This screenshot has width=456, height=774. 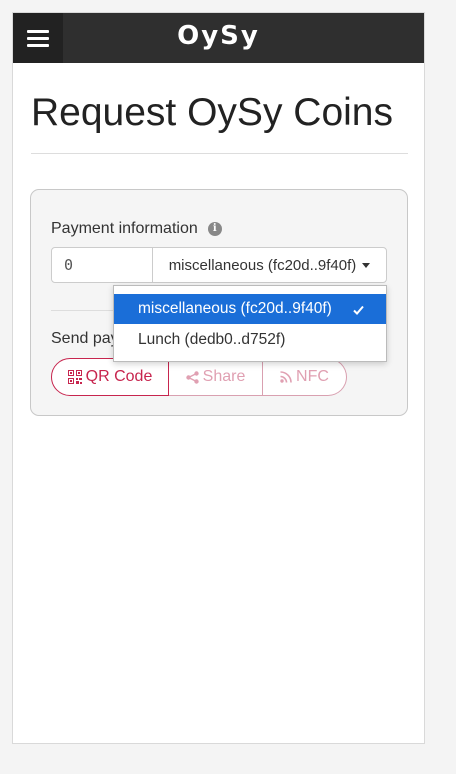 I want to click on amount-input, so click(x=102, y=265).